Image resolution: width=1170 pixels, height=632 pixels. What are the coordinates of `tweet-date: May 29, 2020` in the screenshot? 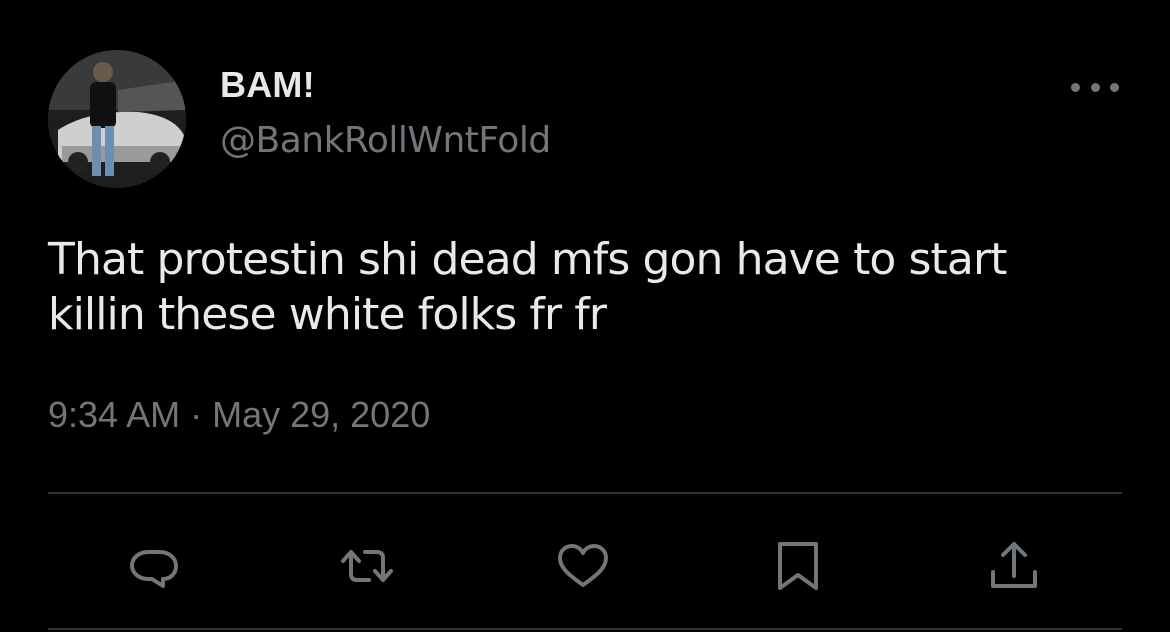 It's located at (321, 414).